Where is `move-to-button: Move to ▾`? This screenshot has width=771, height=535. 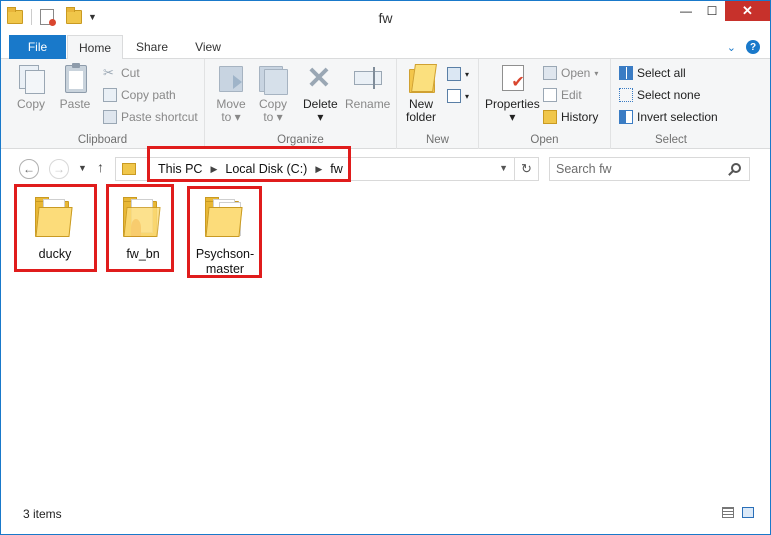
move-to-button: Move to ▾ is located at coordinates (231, 93).